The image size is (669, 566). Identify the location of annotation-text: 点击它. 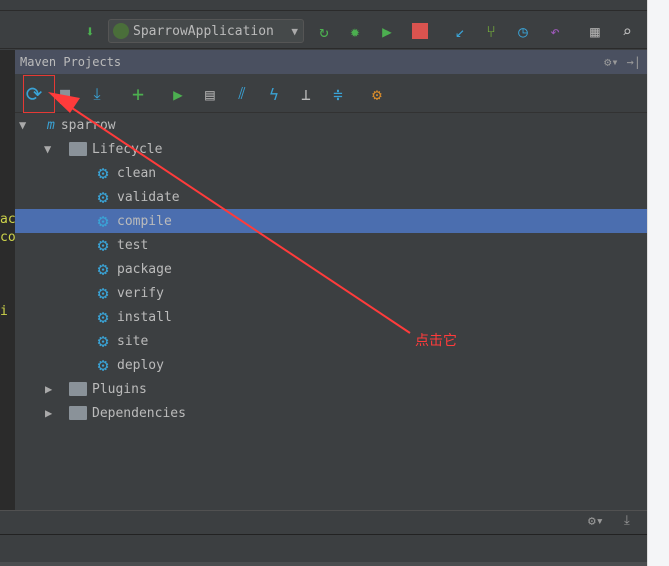
(436, 341).